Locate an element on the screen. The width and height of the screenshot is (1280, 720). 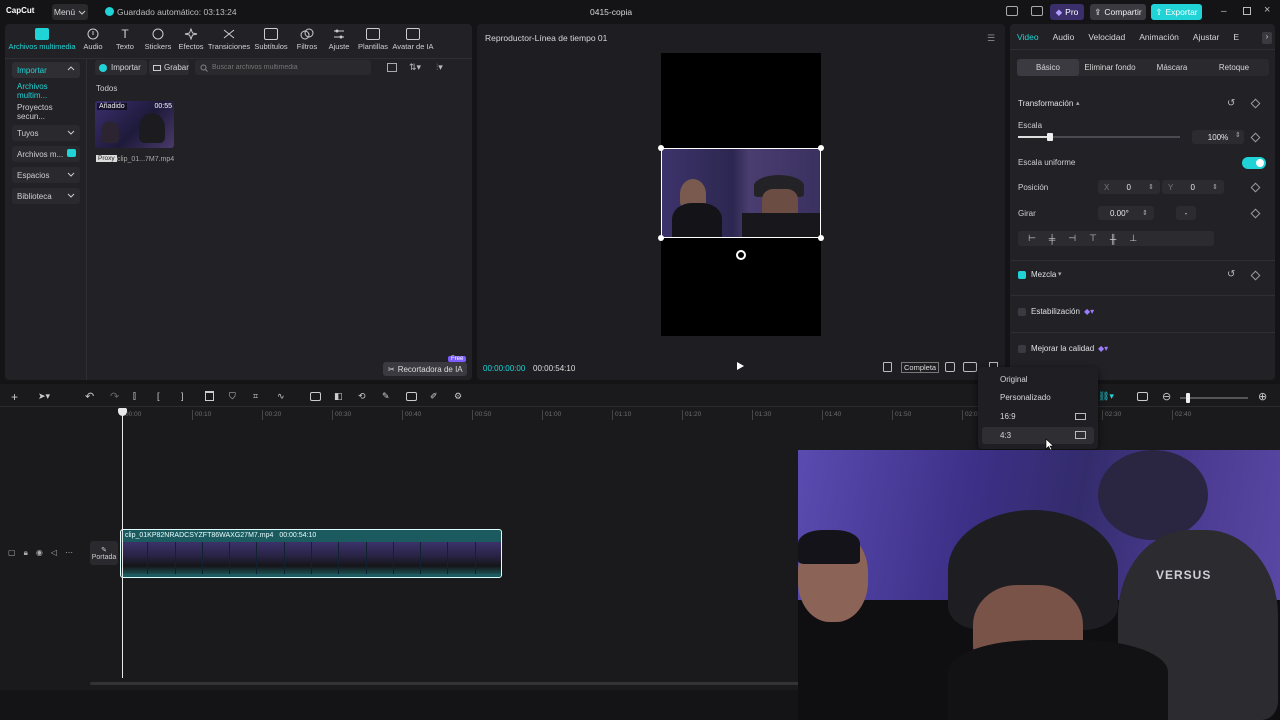
align-center-h-icon: ╪ is located at coordinates (1052, 239).